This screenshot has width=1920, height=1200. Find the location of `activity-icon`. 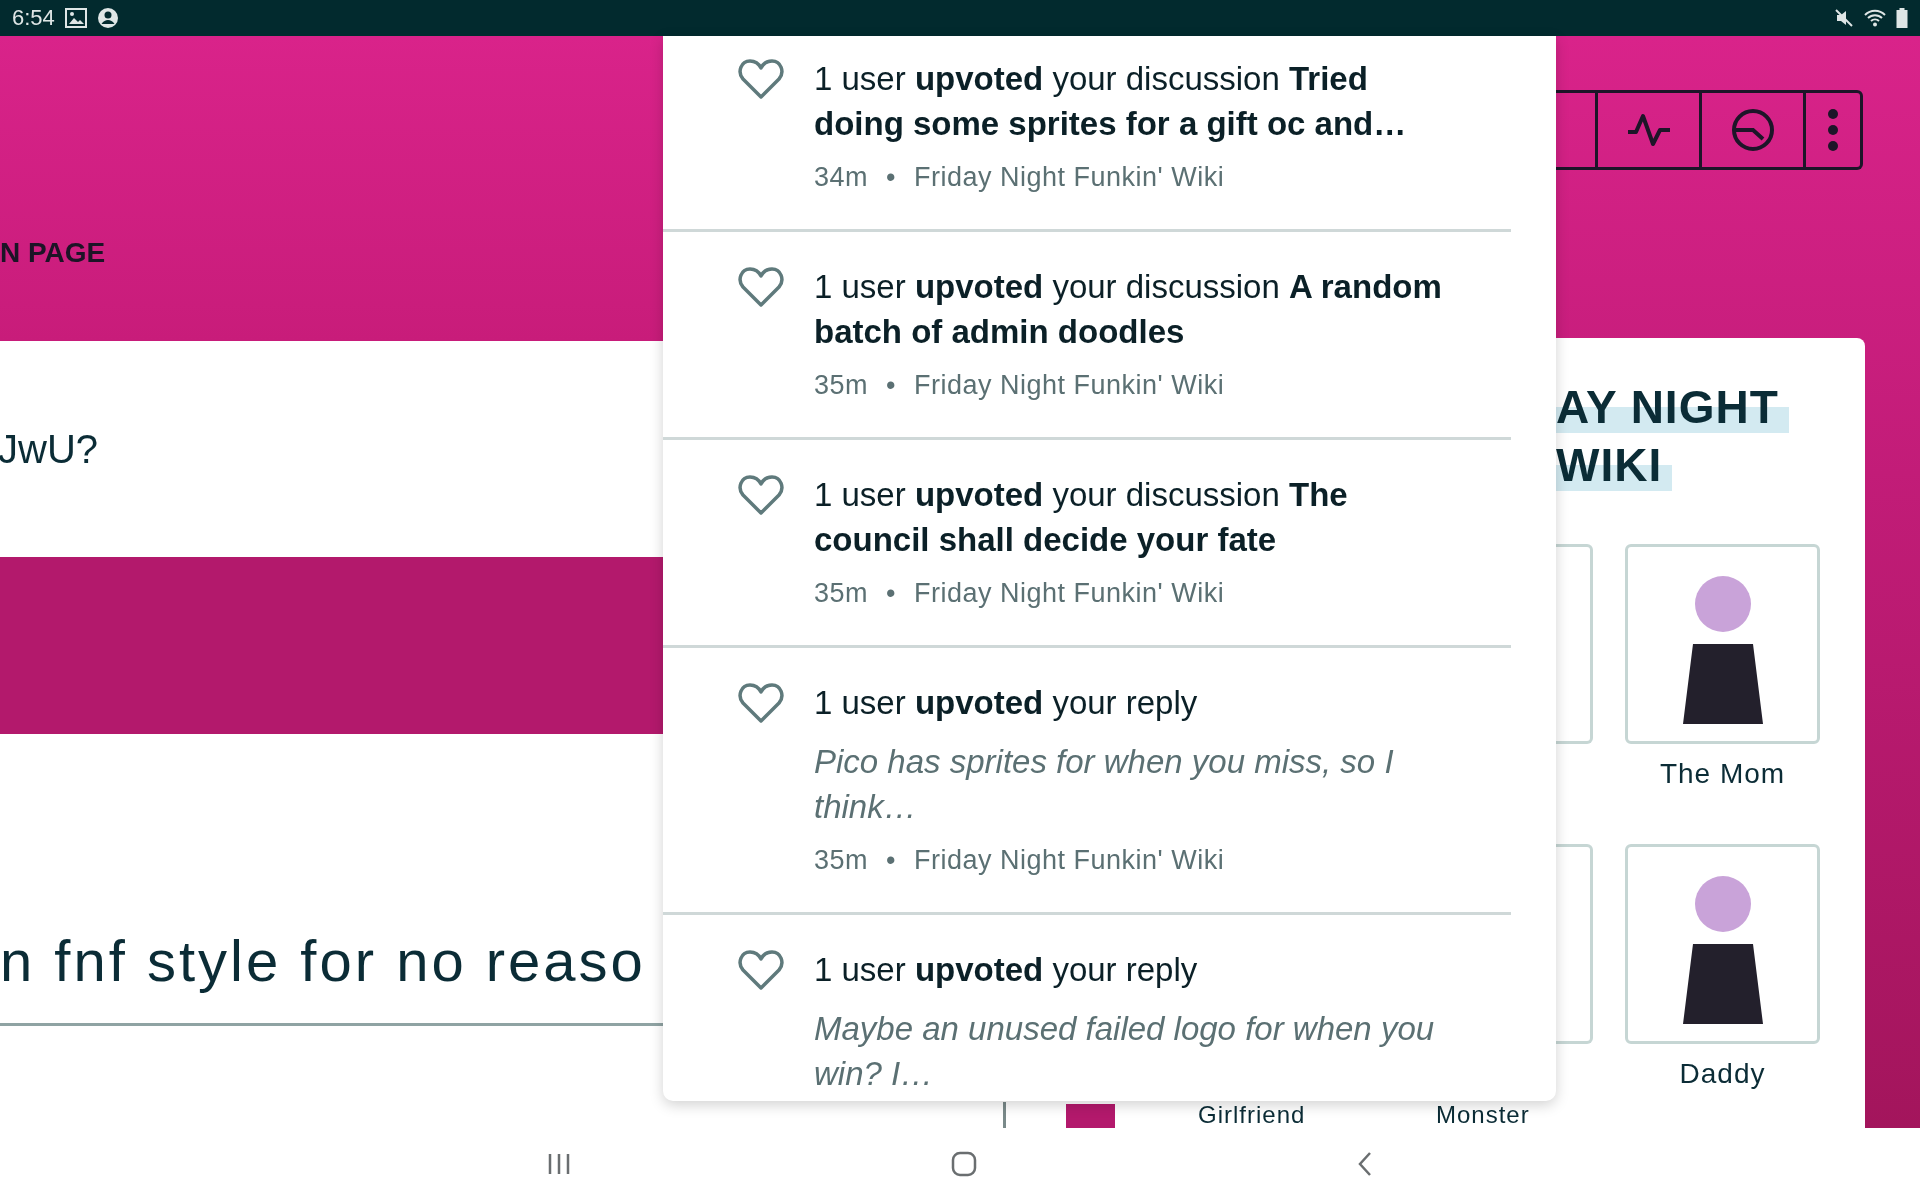

activity-icon is located at coordinates (1648, 130).